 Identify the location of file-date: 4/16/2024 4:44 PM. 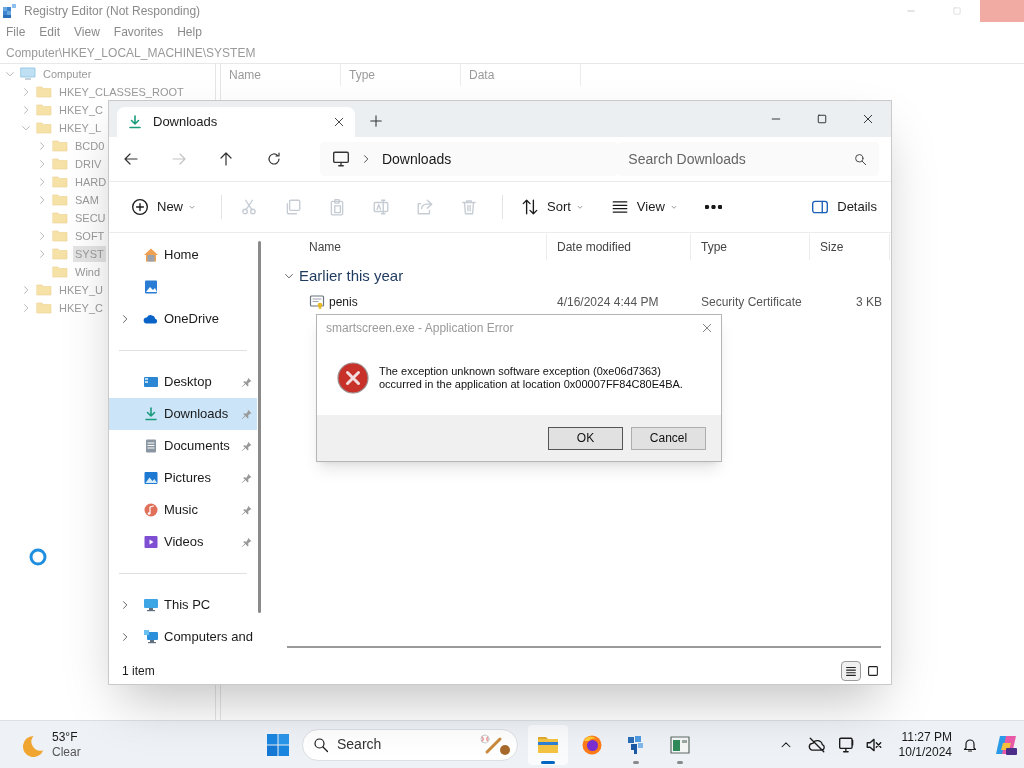
(608, 302).